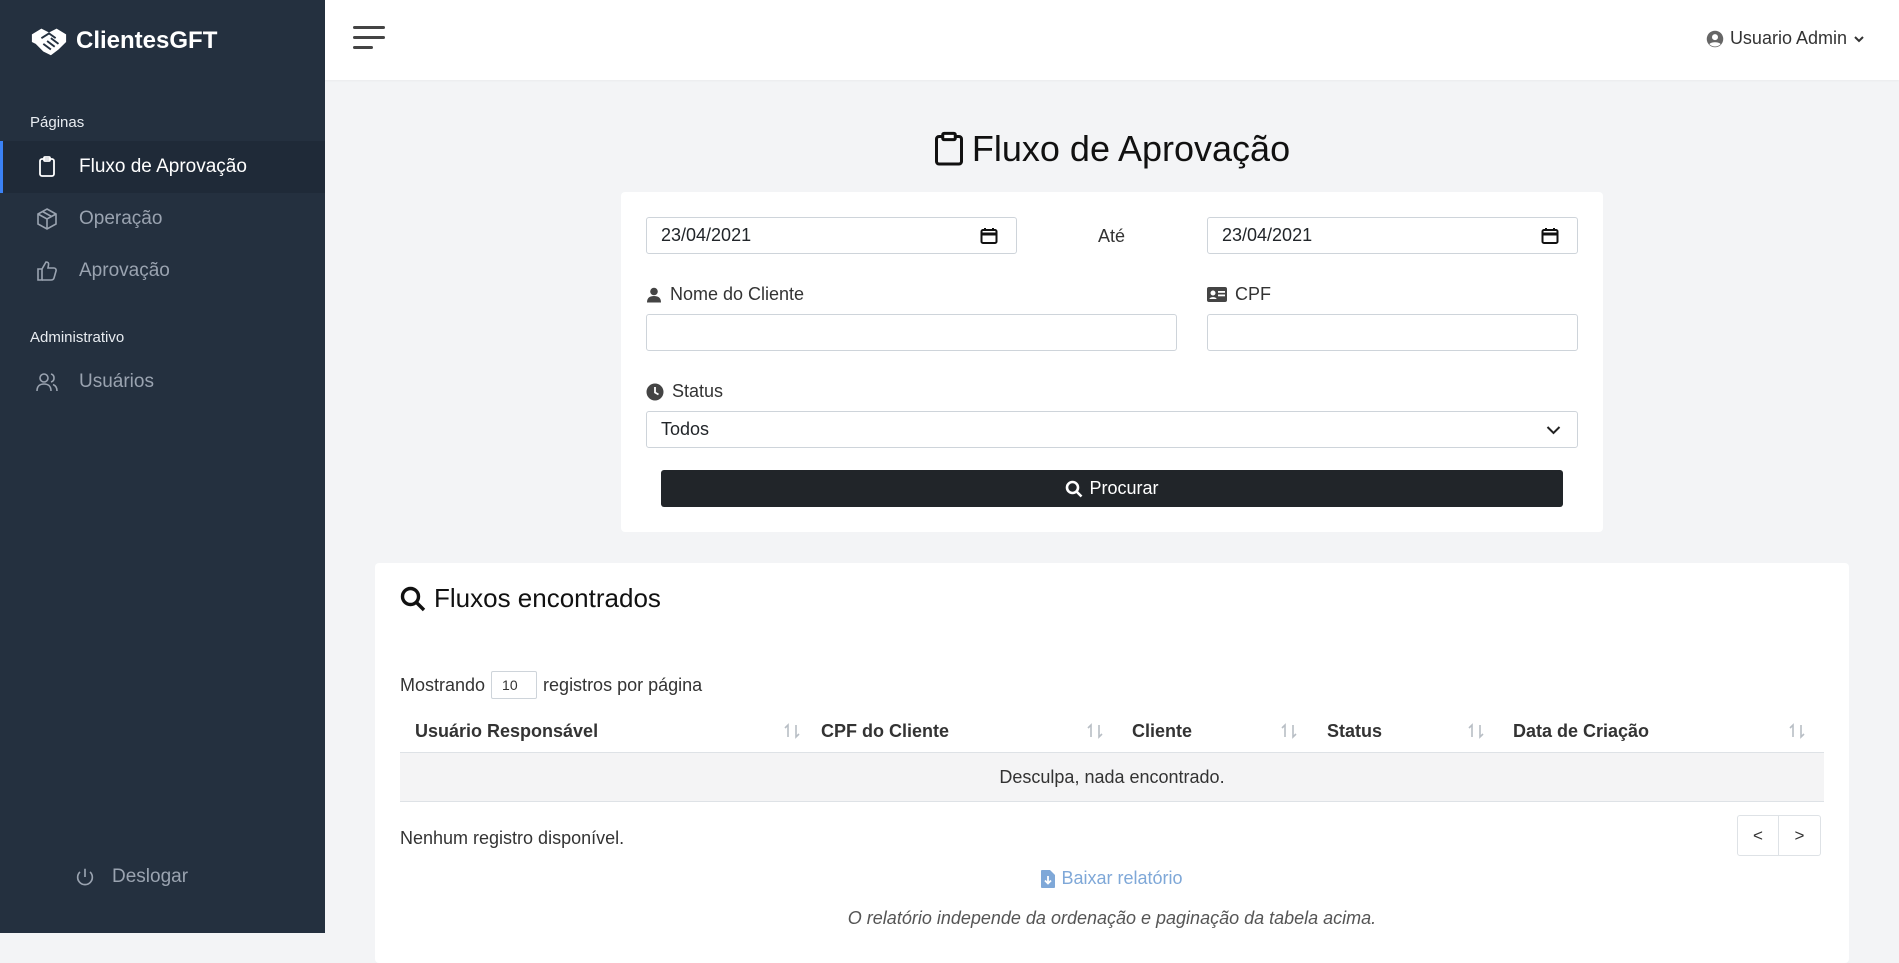  I want to click on section-label-paginas: Páginas, so click(57, 122).